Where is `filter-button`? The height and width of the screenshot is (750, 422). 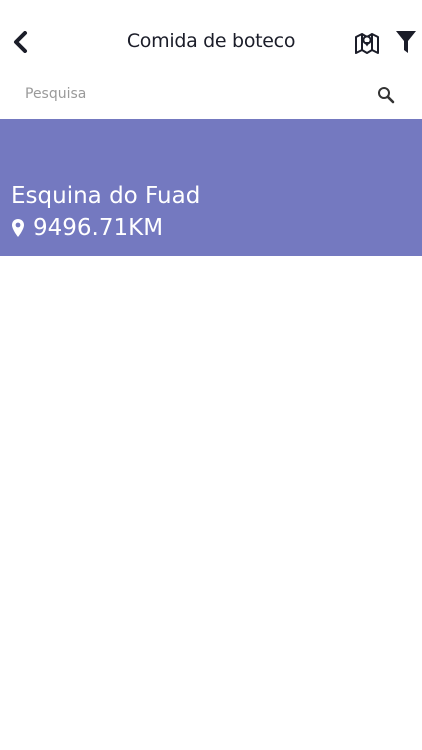
filter-button is located at coordinates (406, 42).